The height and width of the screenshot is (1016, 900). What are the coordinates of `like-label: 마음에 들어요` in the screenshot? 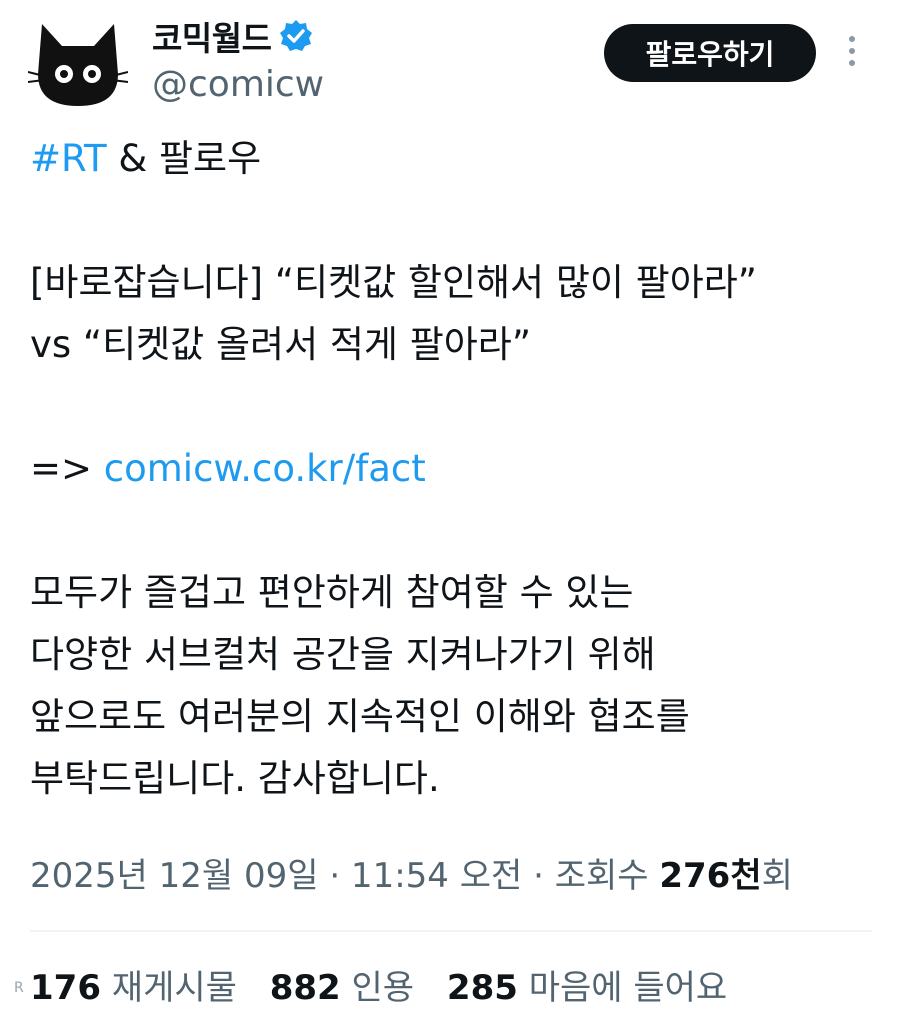 It's located at (622, 988).